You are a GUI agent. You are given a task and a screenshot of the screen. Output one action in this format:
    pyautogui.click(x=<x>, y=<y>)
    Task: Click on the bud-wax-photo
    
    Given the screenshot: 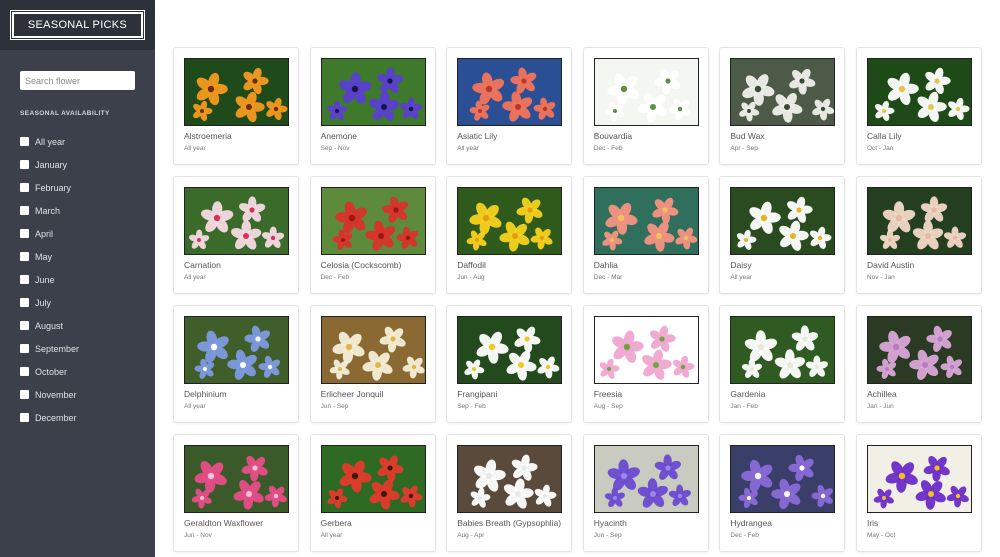 What is the action you would take?
    pyautogui.click(x=783, y=92)
    